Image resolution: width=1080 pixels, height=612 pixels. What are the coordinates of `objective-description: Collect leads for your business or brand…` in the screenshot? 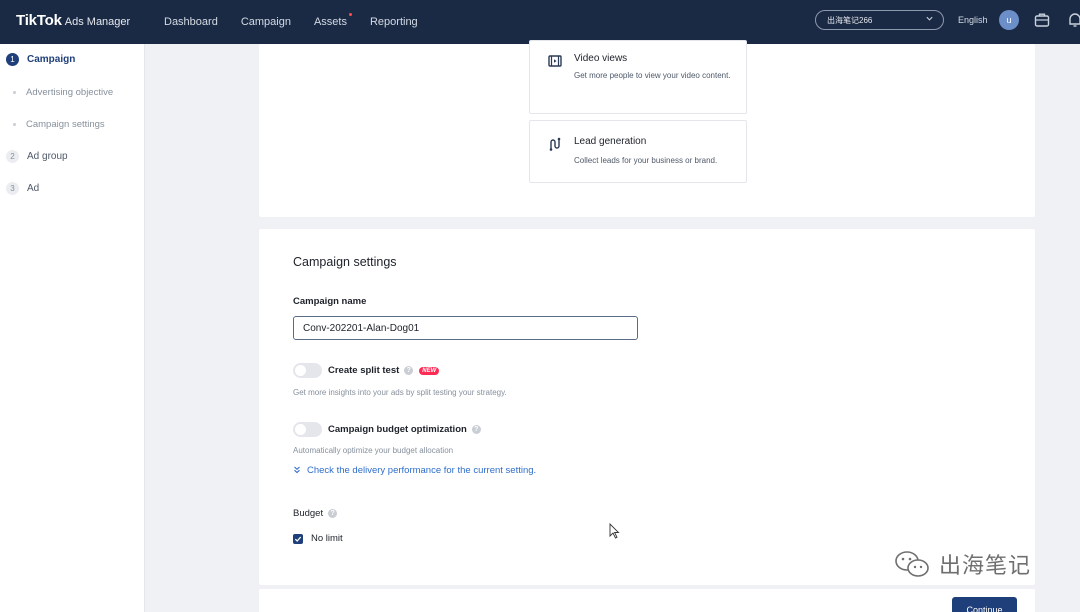 It's located at (646, 160).